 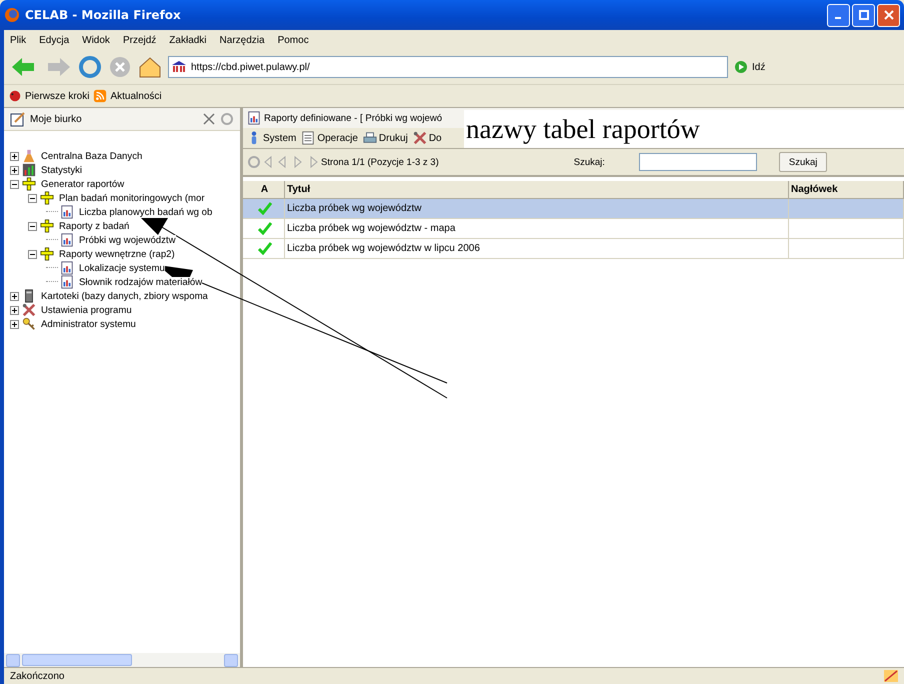 I want to click on toolbar-button: Do, so click(x=427, y=138).